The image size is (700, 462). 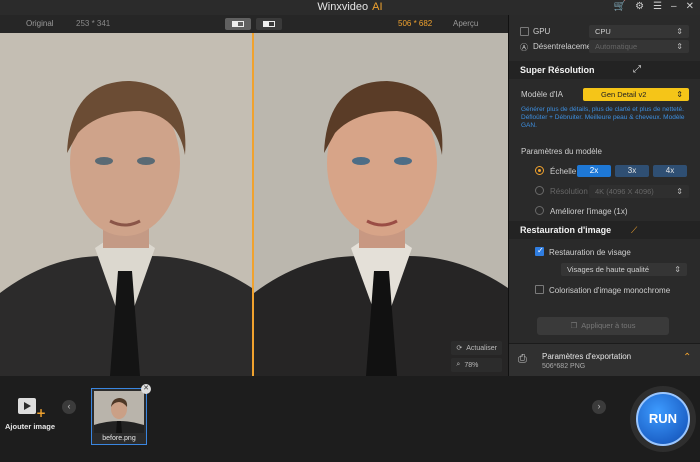 What do you see at coordinates (269, 24) in the screenshot?
I see `side-by-side-view-button` at bounding box center [269, 24].